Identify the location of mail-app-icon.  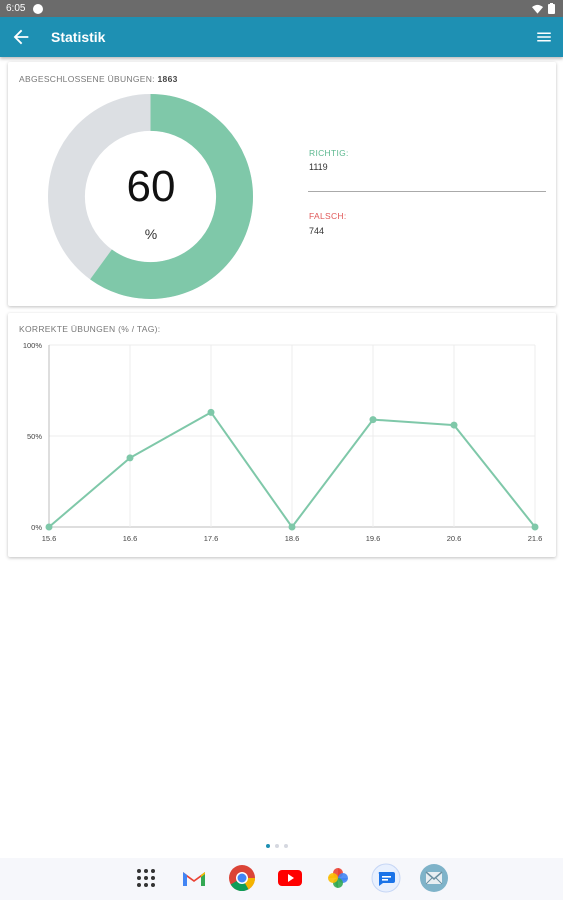
(434, 878).